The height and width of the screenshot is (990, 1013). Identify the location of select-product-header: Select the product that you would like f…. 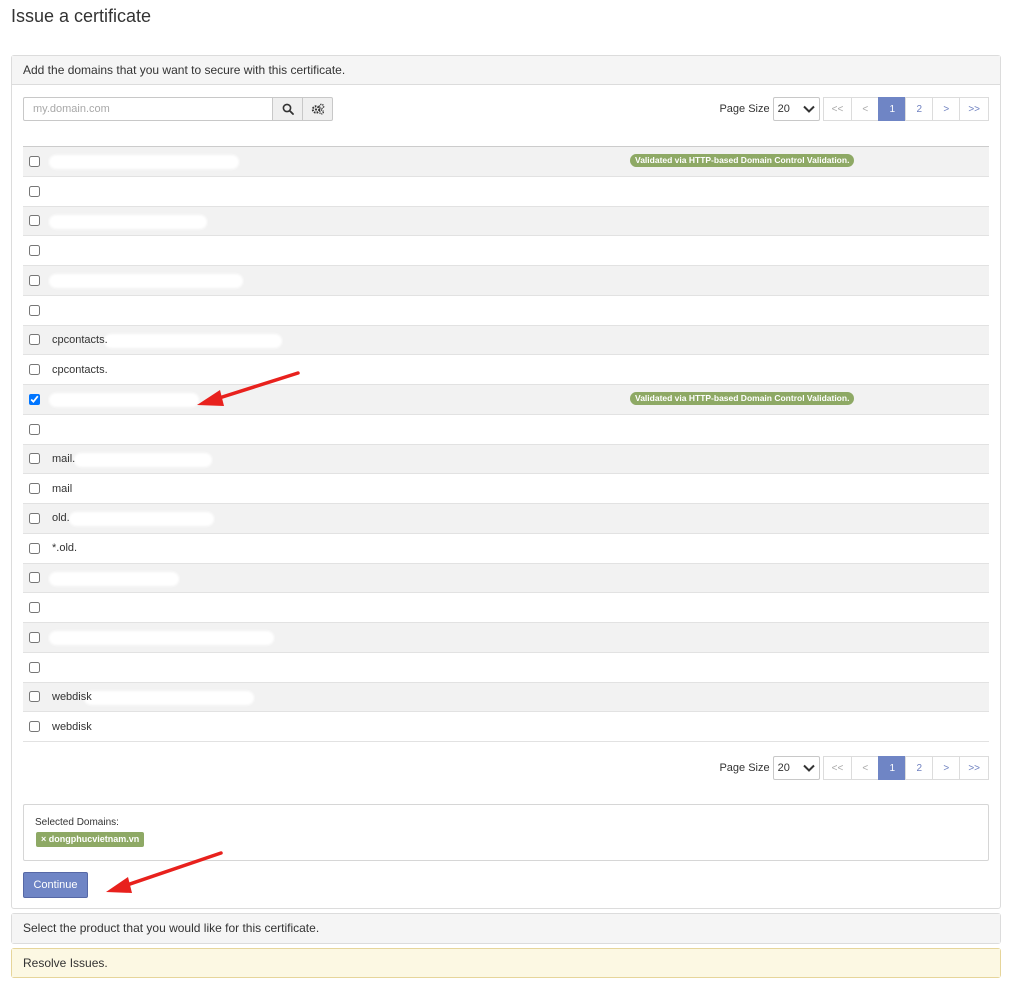
(506, 928).